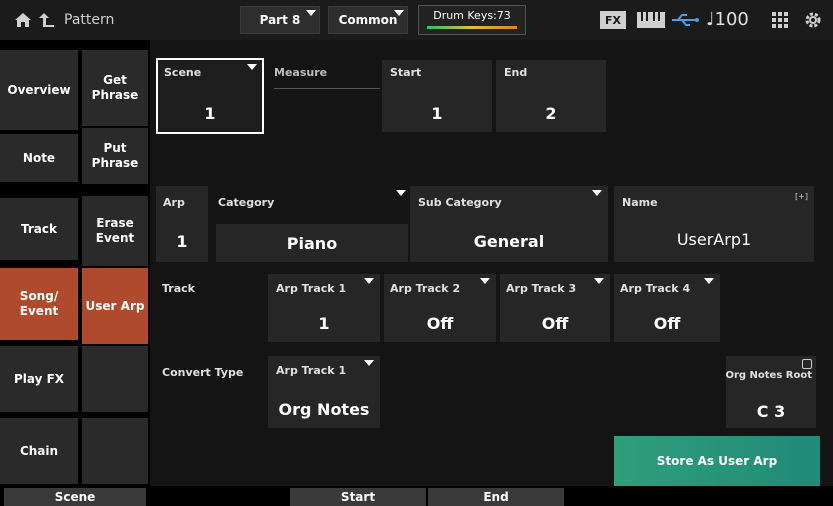 This screenshot has width=833, height=506. I want to click on common-button: Common, so click(368, 20).